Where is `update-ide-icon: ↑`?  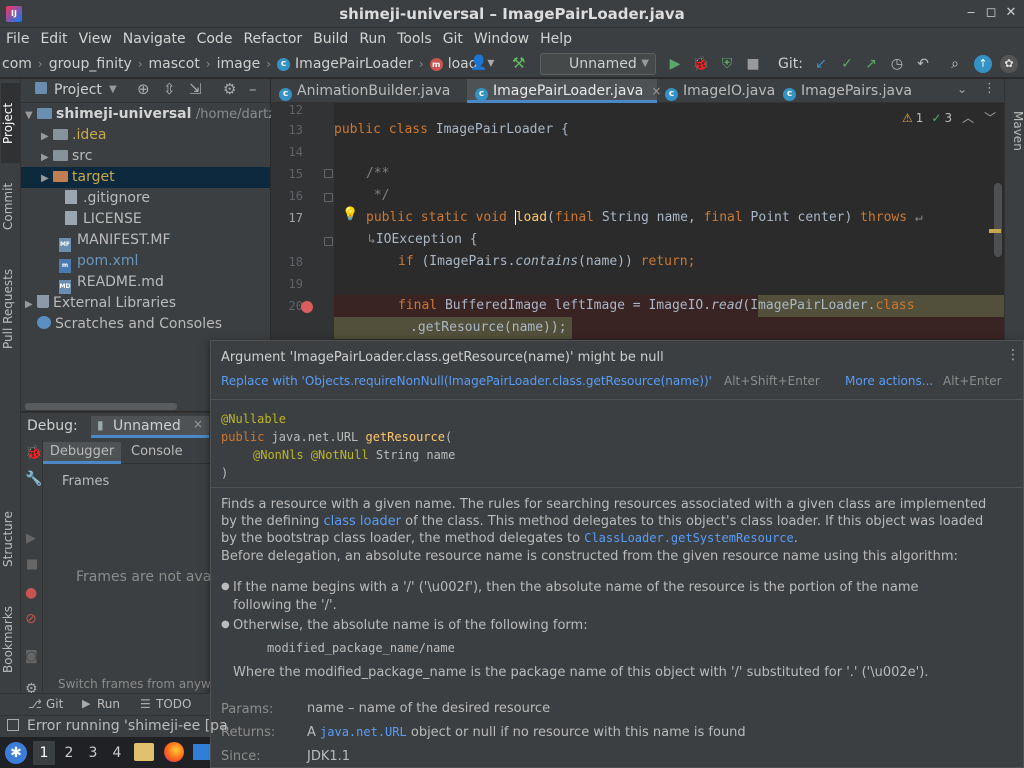
update-ide-icon: ↑ is located at coordinates (983, 64).